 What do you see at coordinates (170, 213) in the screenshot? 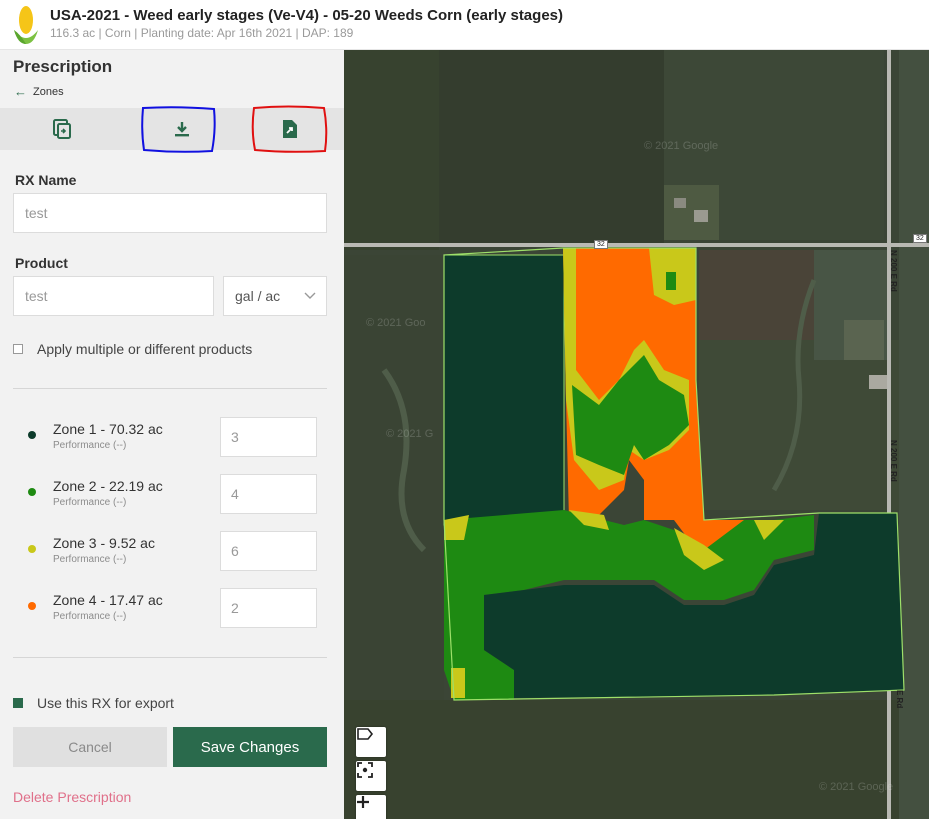
I see `rx-name-input: test` at bounding box center [170, 213].